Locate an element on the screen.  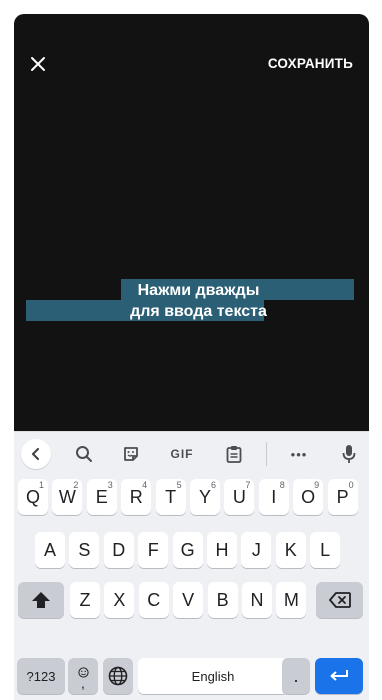
keyboard-toolbar: GIF ••• is located at coordinates (191, 454).